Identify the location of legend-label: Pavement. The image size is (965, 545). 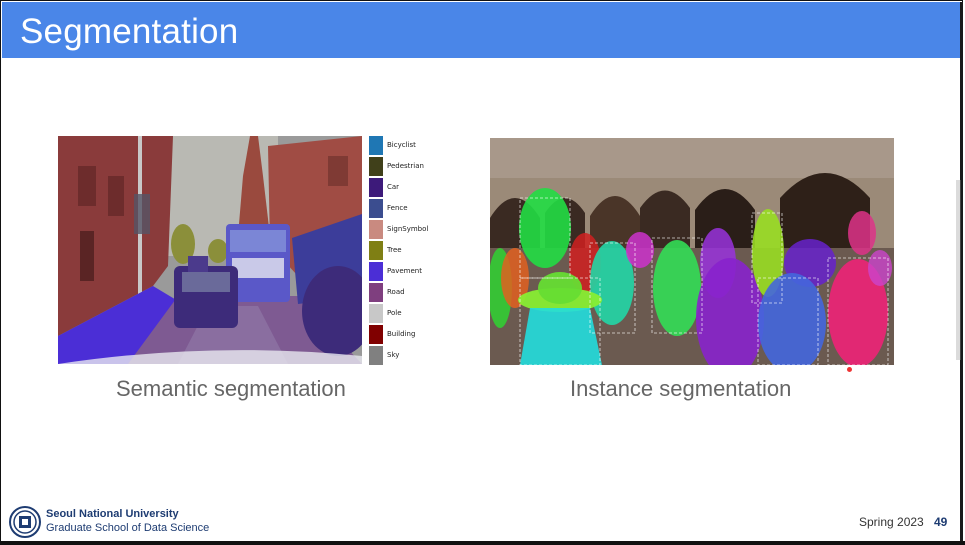
(404, 271).